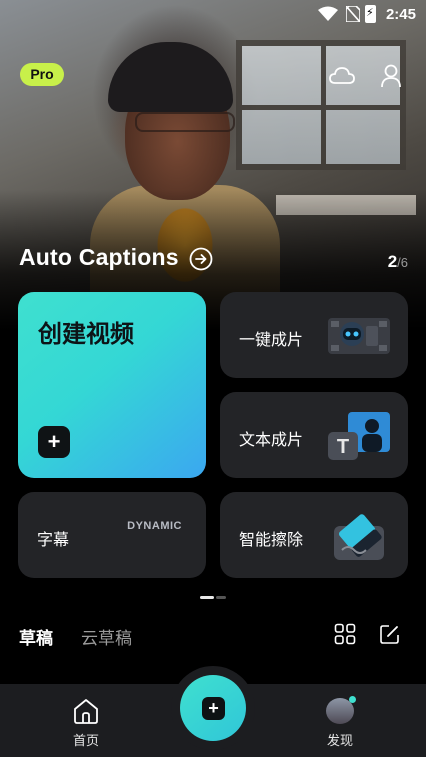 The height and width of the screenshot is (757, 426). I want to click on person-glasses, so click(185, 122).